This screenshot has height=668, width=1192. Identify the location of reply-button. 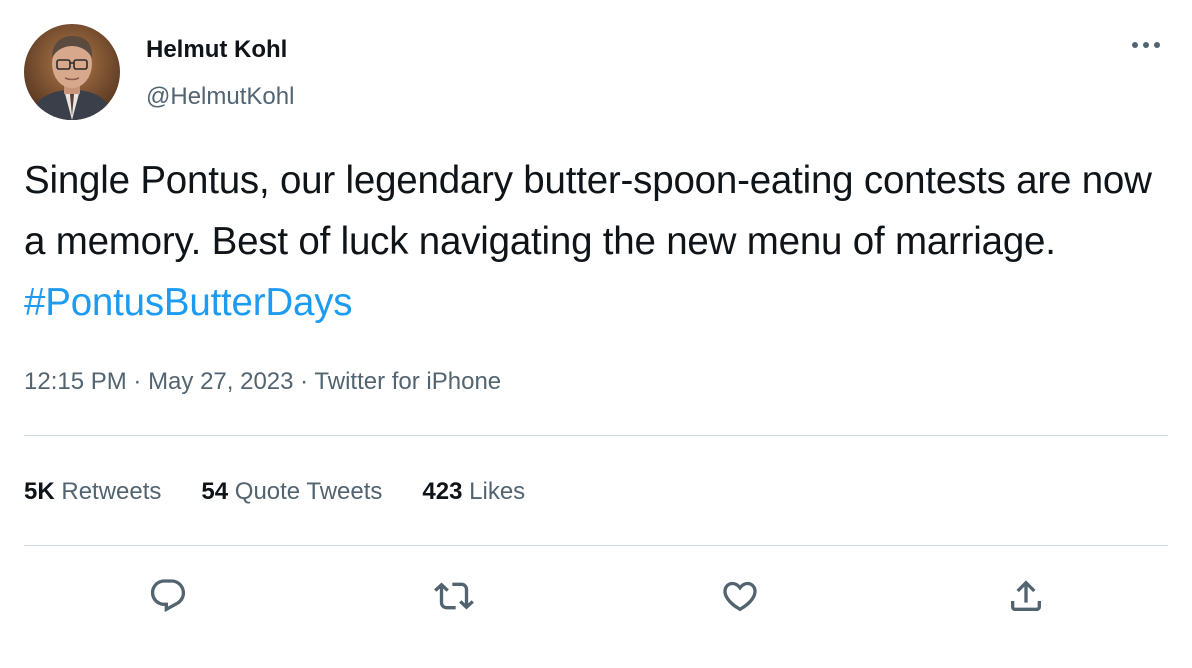
(168, 596).